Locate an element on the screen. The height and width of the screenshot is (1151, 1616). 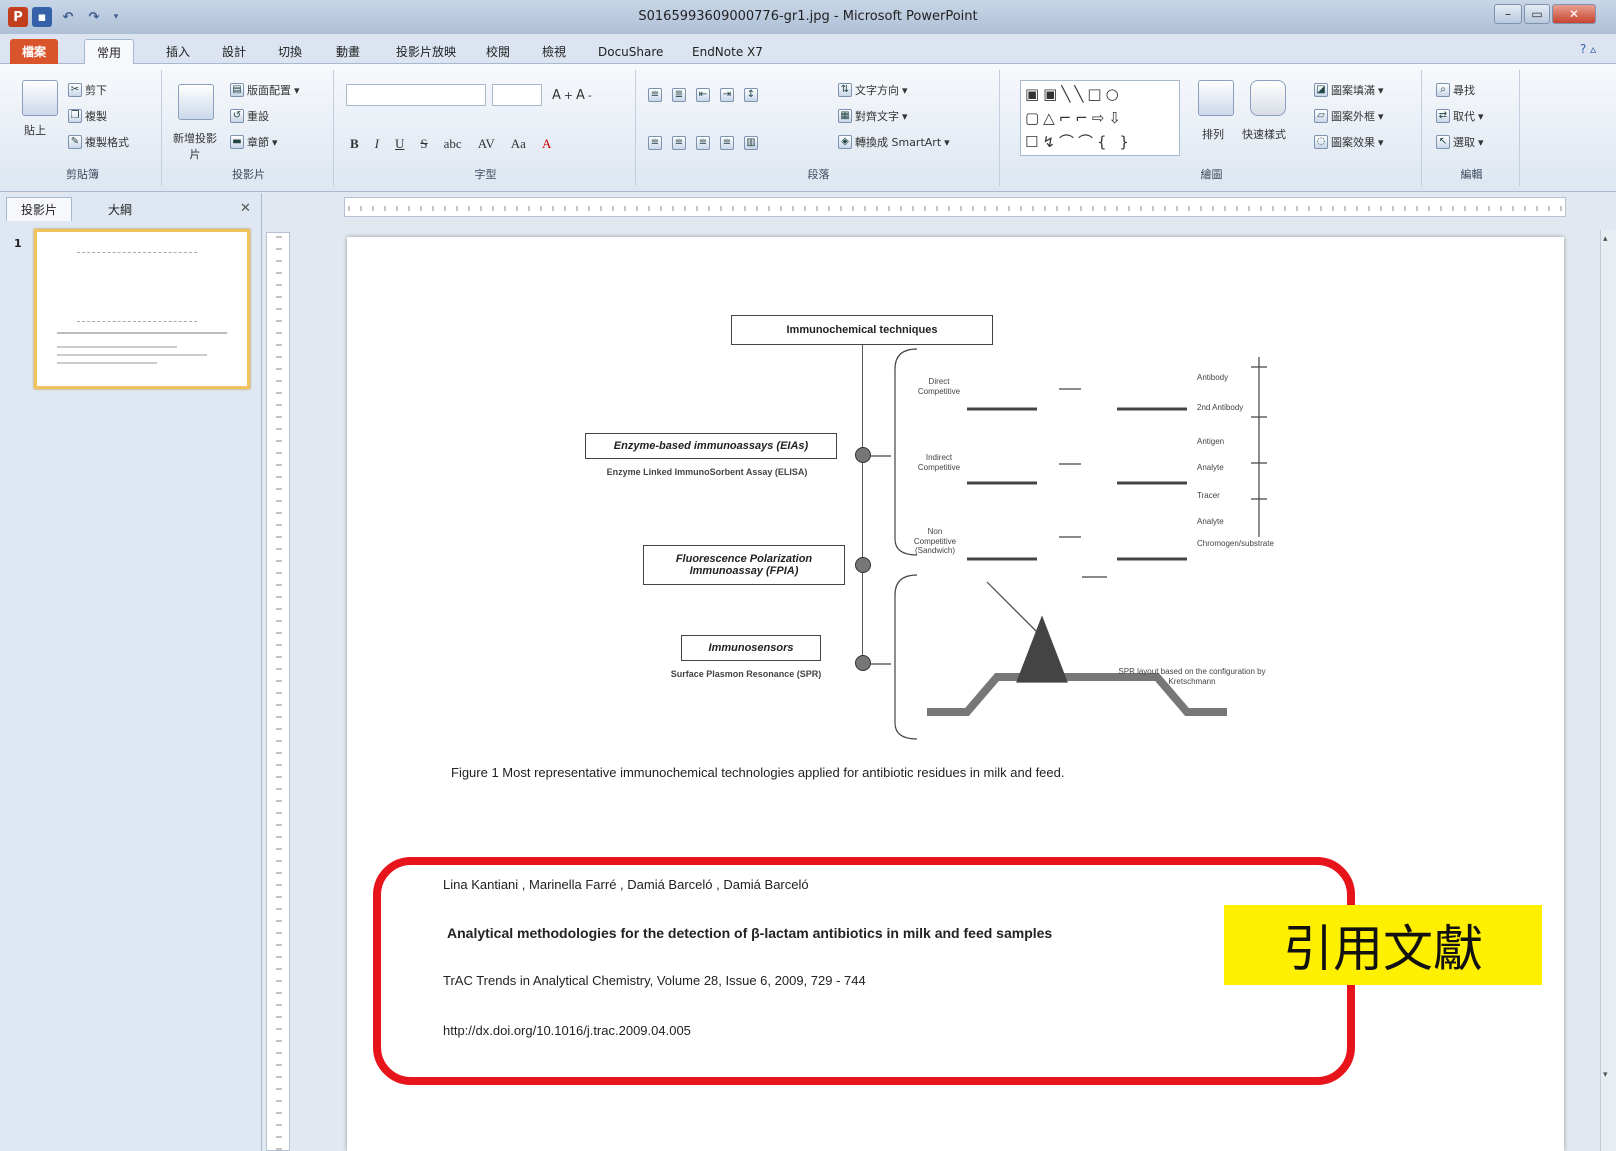
format-painter-button: ✎ 複製格式 is located at coordinates (98, 142).